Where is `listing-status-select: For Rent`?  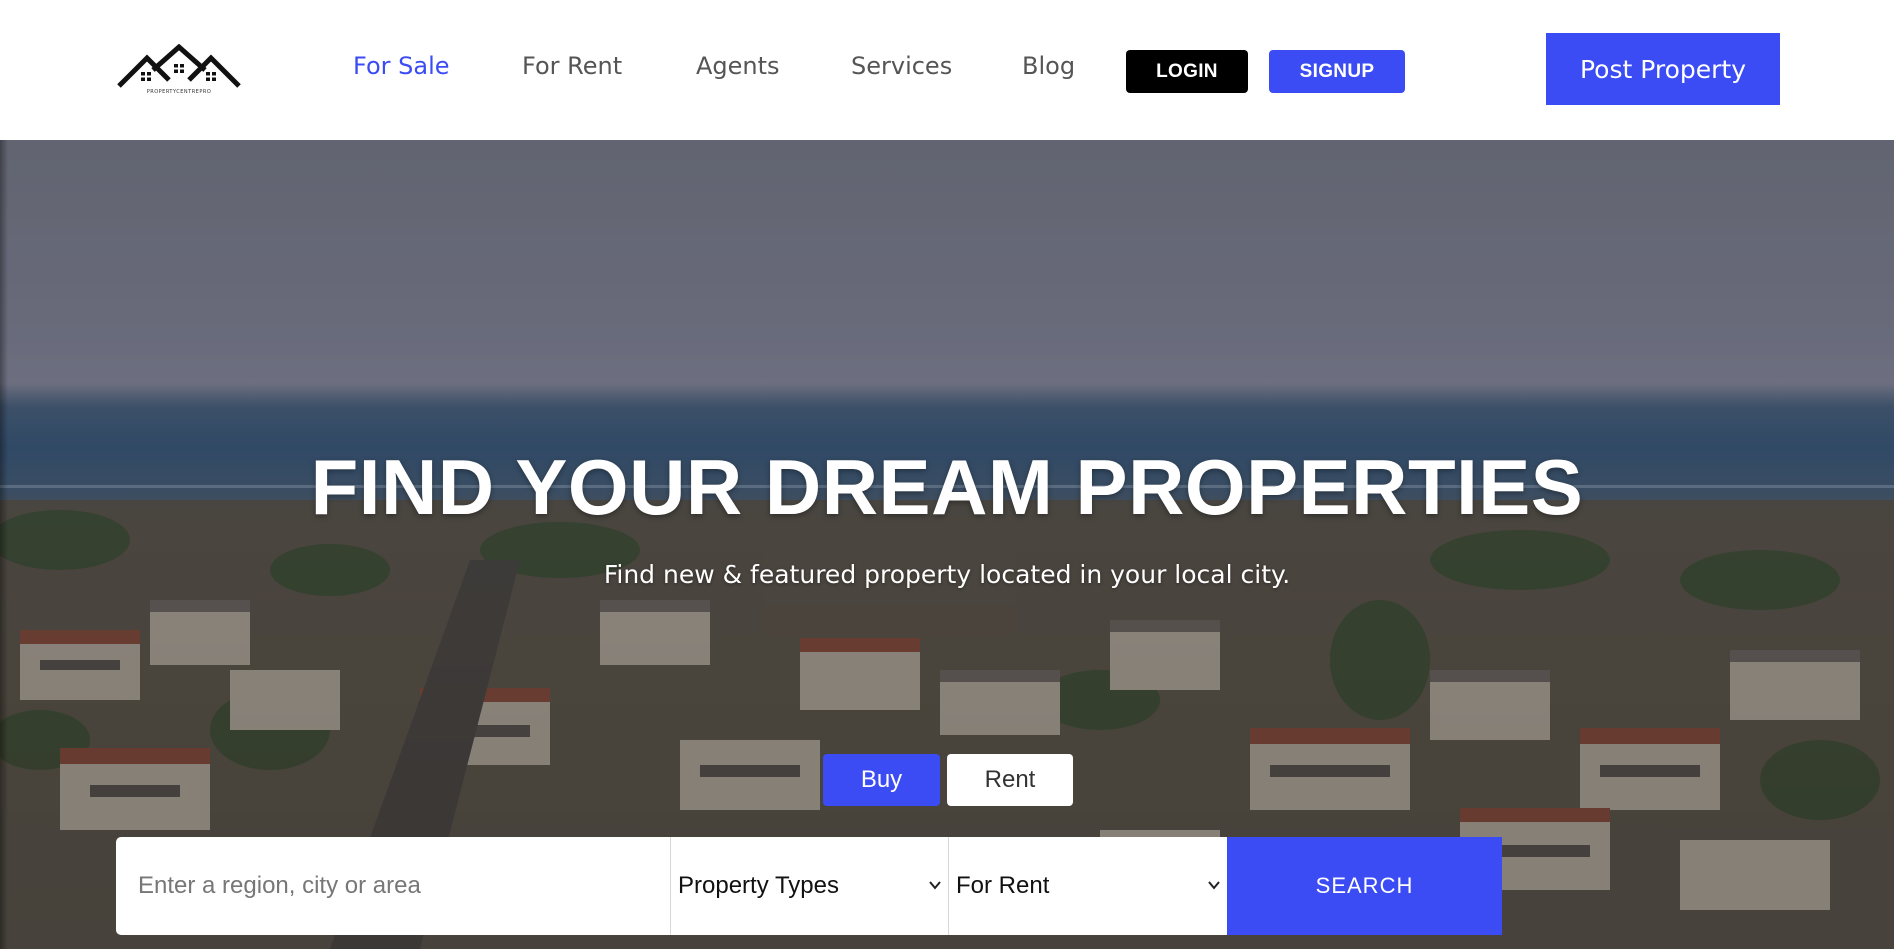
listing-status-select: For Rent is located at coordinates (1087, 886).